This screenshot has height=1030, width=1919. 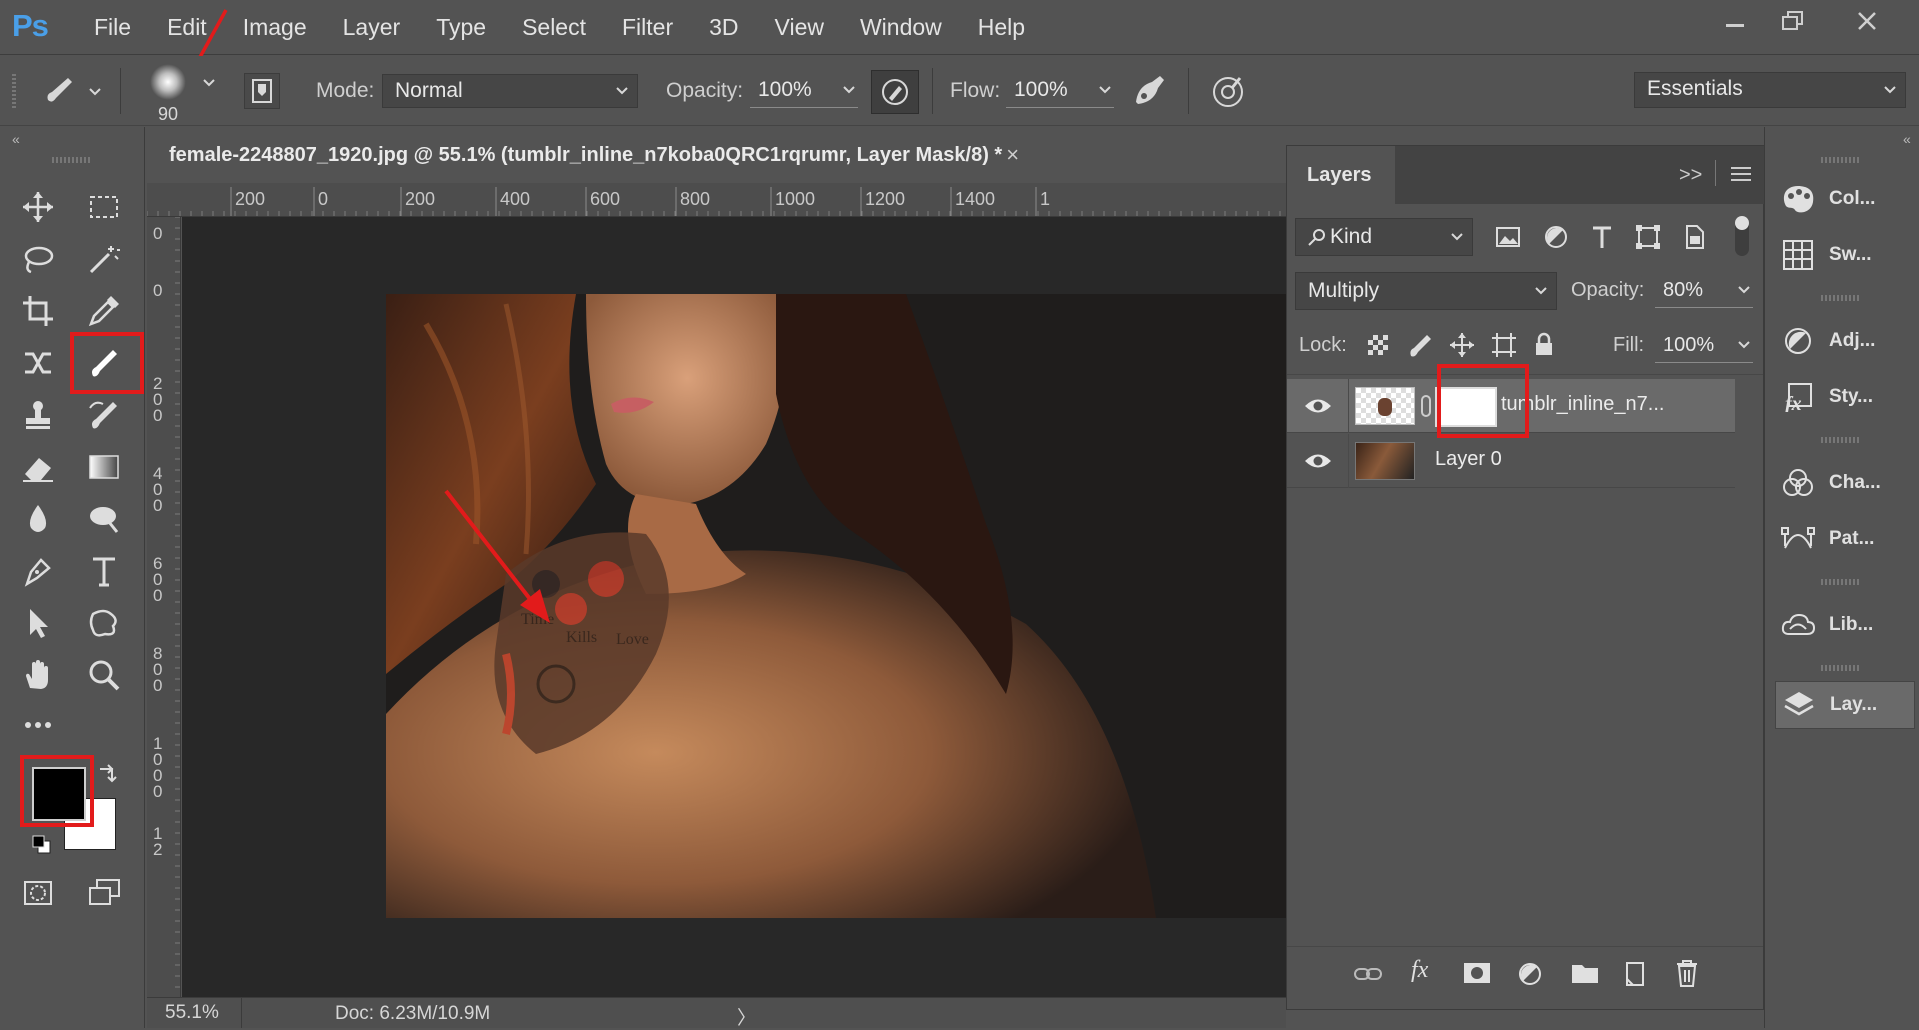 What do you see at coordinates (554, 27) in the screenshot?
I see `menu-select: Select` at bounding box center [554, 27].